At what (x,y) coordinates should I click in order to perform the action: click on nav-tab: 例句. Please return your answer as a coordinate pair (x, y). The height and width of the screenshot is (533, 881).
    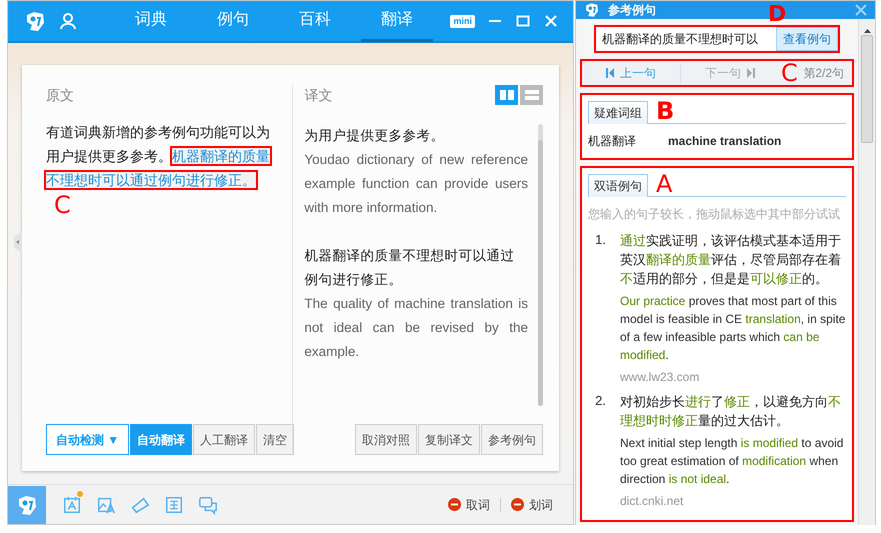
    Looking at the image, I should click on (233, 21).